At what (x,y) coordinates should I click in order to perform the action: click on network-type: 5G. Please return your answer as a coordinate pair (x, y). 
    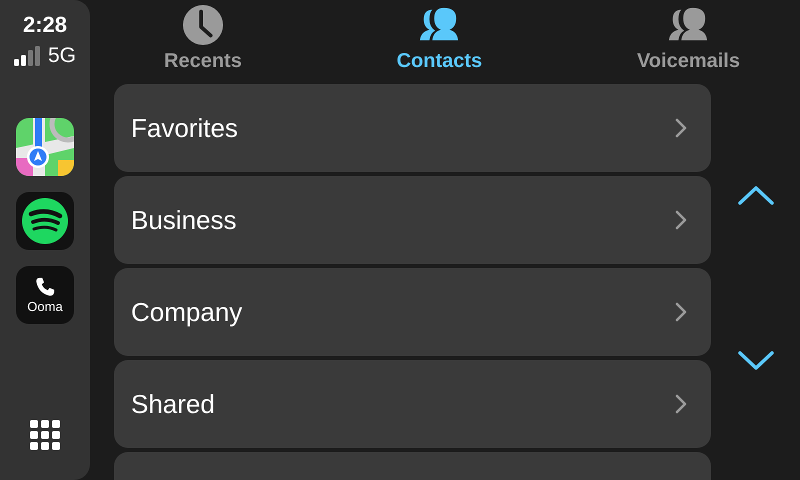
    Looking at the image, I should click on (62, 56).